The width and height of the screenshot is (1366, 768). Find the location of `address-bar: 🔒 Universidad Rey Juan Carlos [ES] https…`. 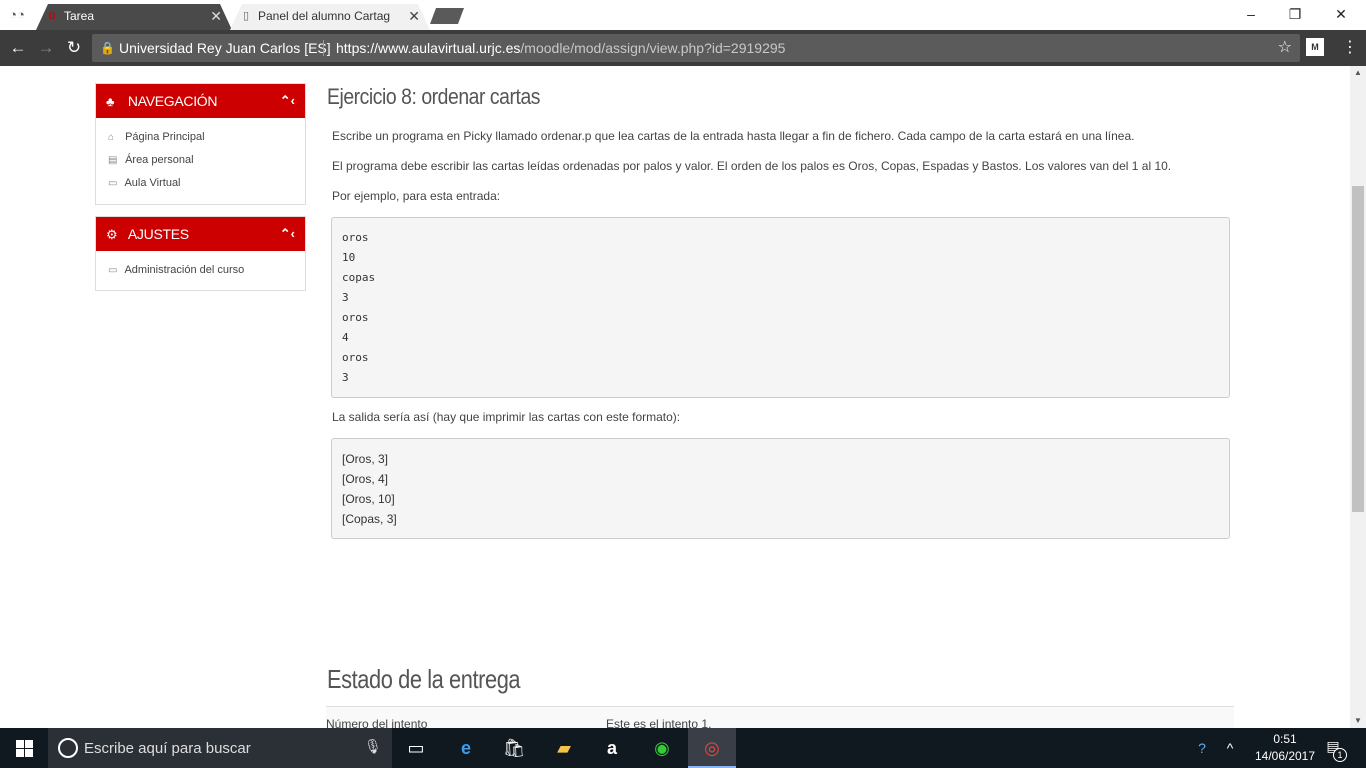

address-bar: 🔒 Universidad Rey Juan Carlos [ES] https… is located at coordinates (696, 48).